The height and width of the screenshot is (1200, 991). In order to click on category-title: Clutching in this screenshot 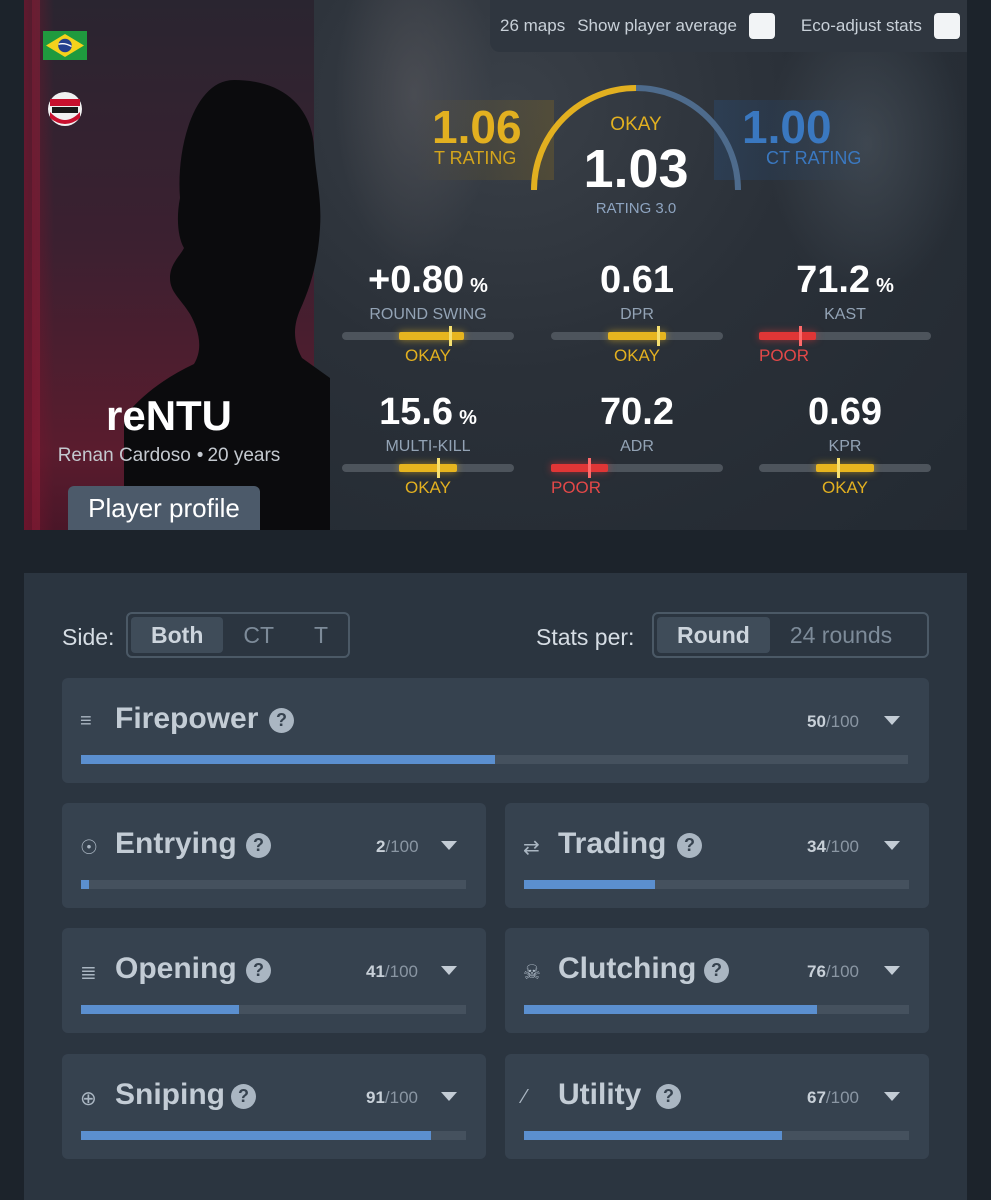, I will do `click(627, 968)`.